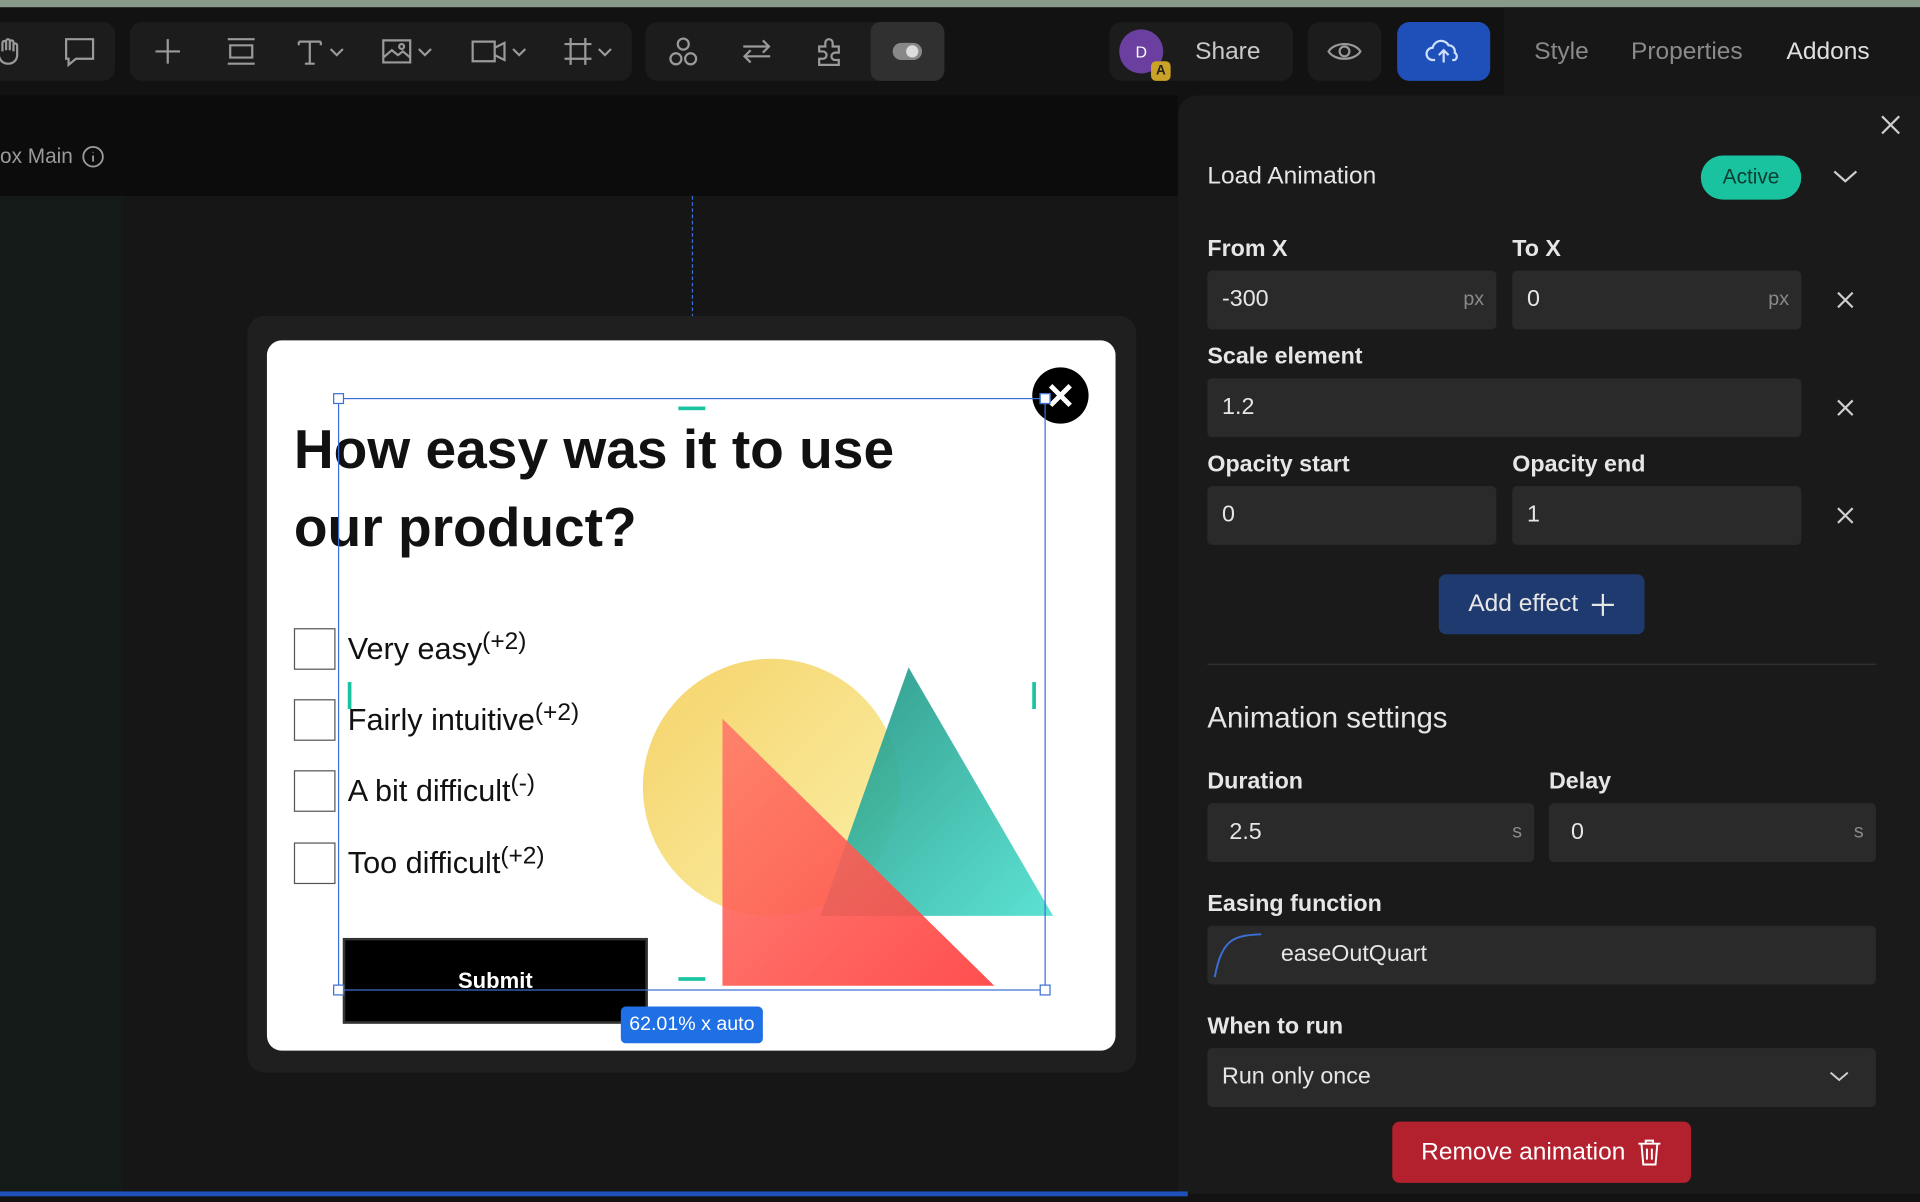  Describe the element at coordinates (1778, 299) in the screenshot. I see `to-x-unit: px` at that location.